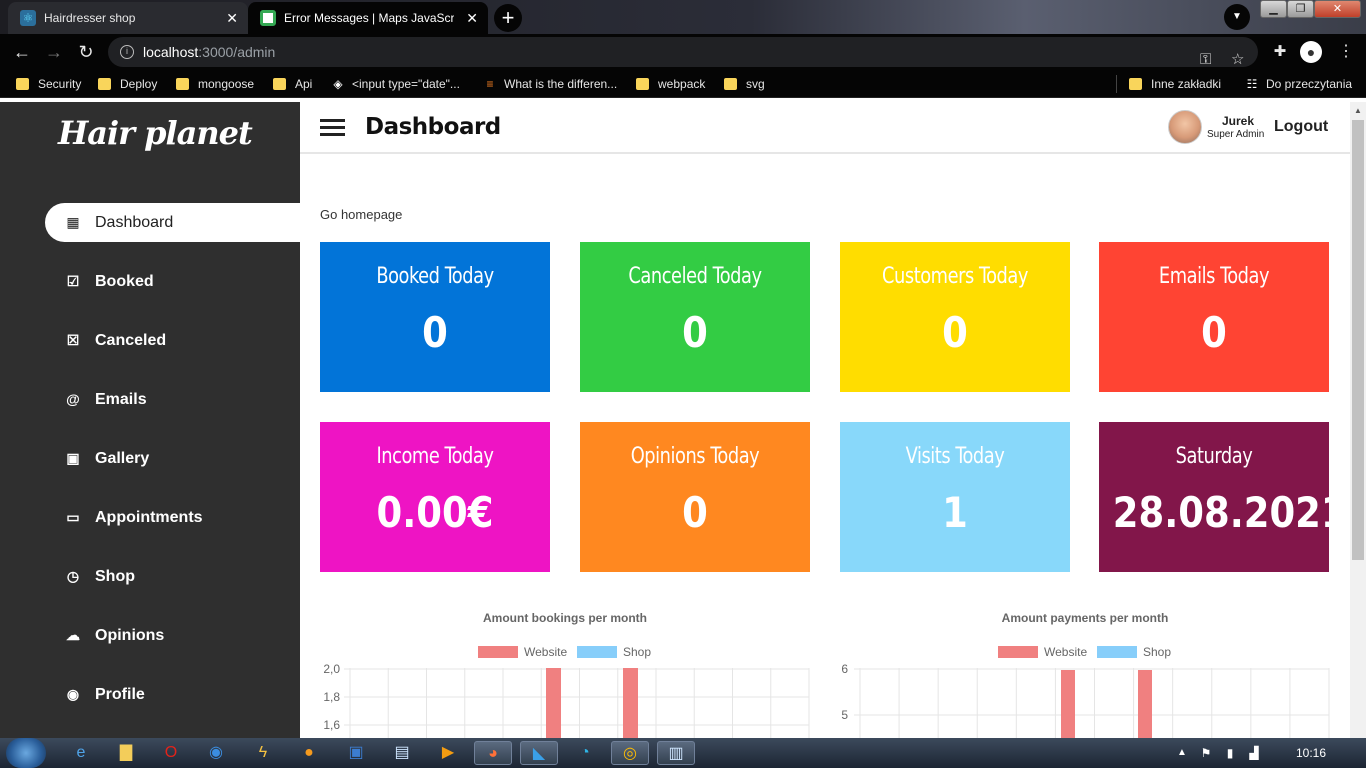  I want to click on profile-icon: ●, so click(1311, 52).